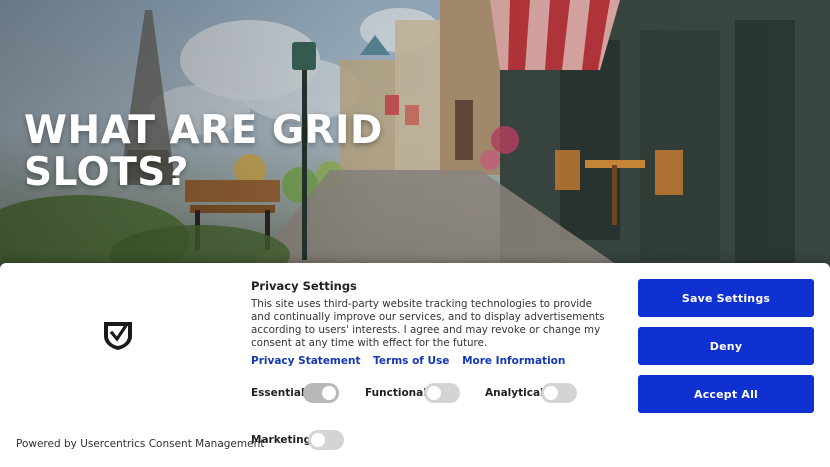  Describe the element at coordinates (442, 393) in the screenshot. I see `functional-switch` at that location.